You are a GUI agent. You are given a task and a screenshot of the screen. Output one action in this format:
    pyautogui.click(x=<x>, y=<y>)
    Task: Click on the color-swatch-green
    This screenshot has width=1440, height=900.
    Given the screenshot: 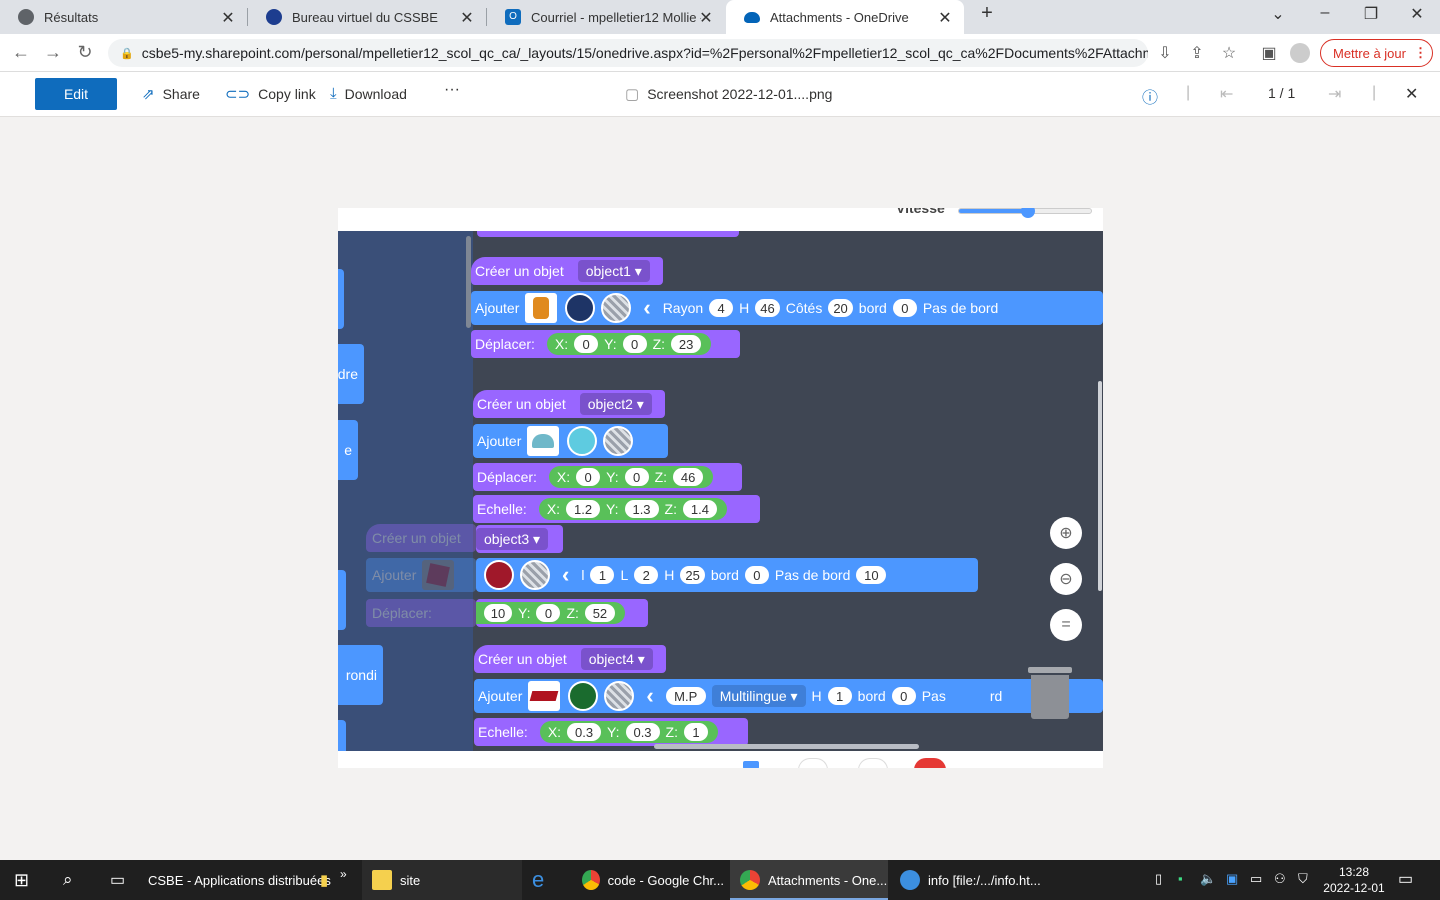 What is the action you would take?
    pyautogui.click(x=583, y=696)
    